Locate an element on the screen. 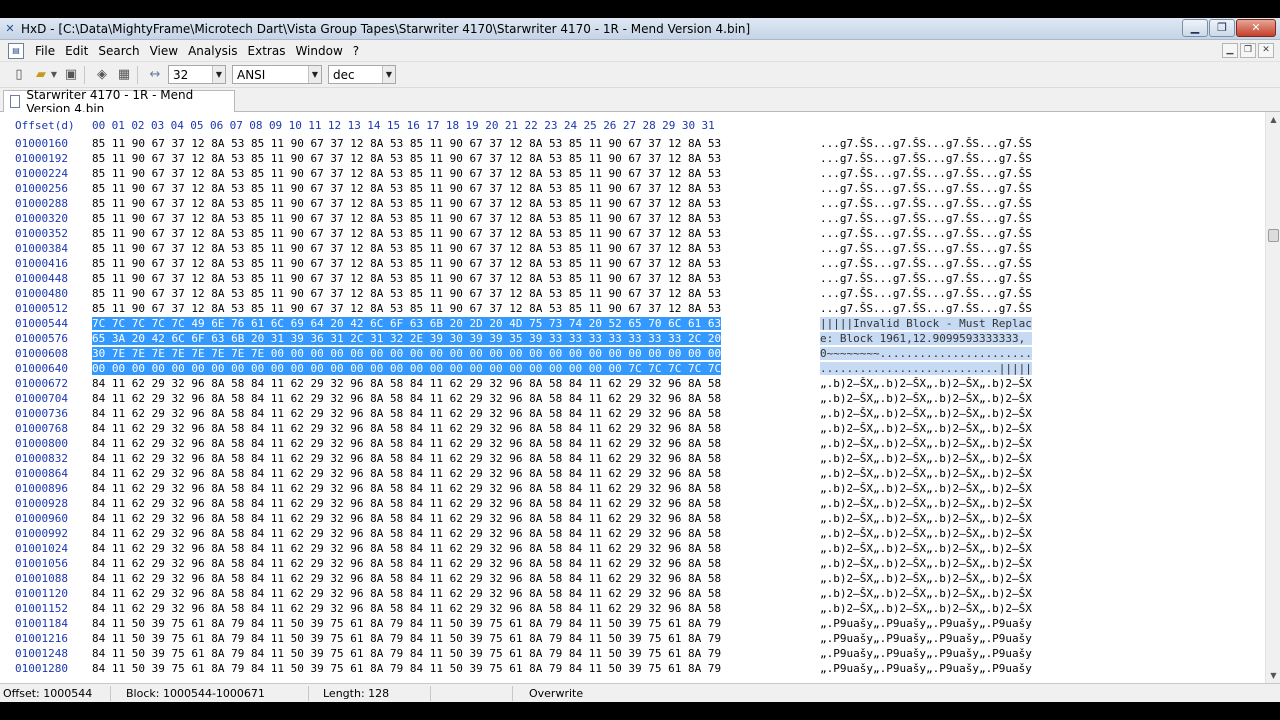 This screenshot has height=720, width=1280. status-mode: Overwrite is located at coordinates (556, 693).